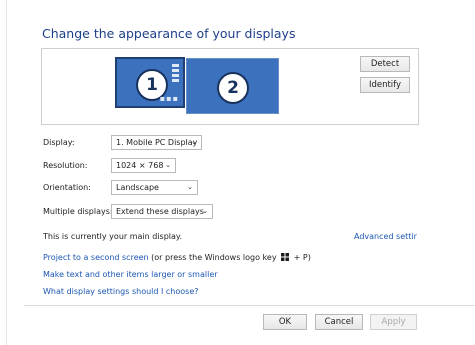  I want to click on multiple-displays-label: Multiple displays:, so click(78, 211).